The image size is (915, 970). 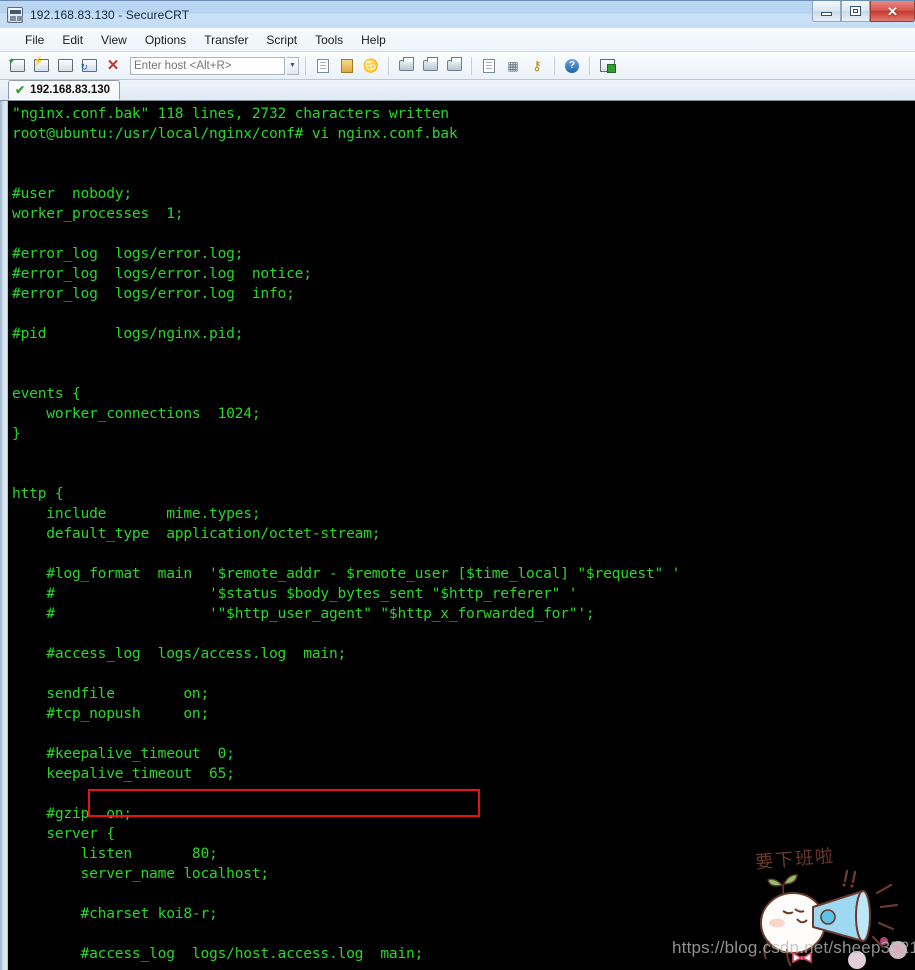 What do you see at coordinates (457, 14) in the screenshot?
I see `title-bar: 192.168.83.130 - SecureCRT ✕` at bounding box center [457, 14].